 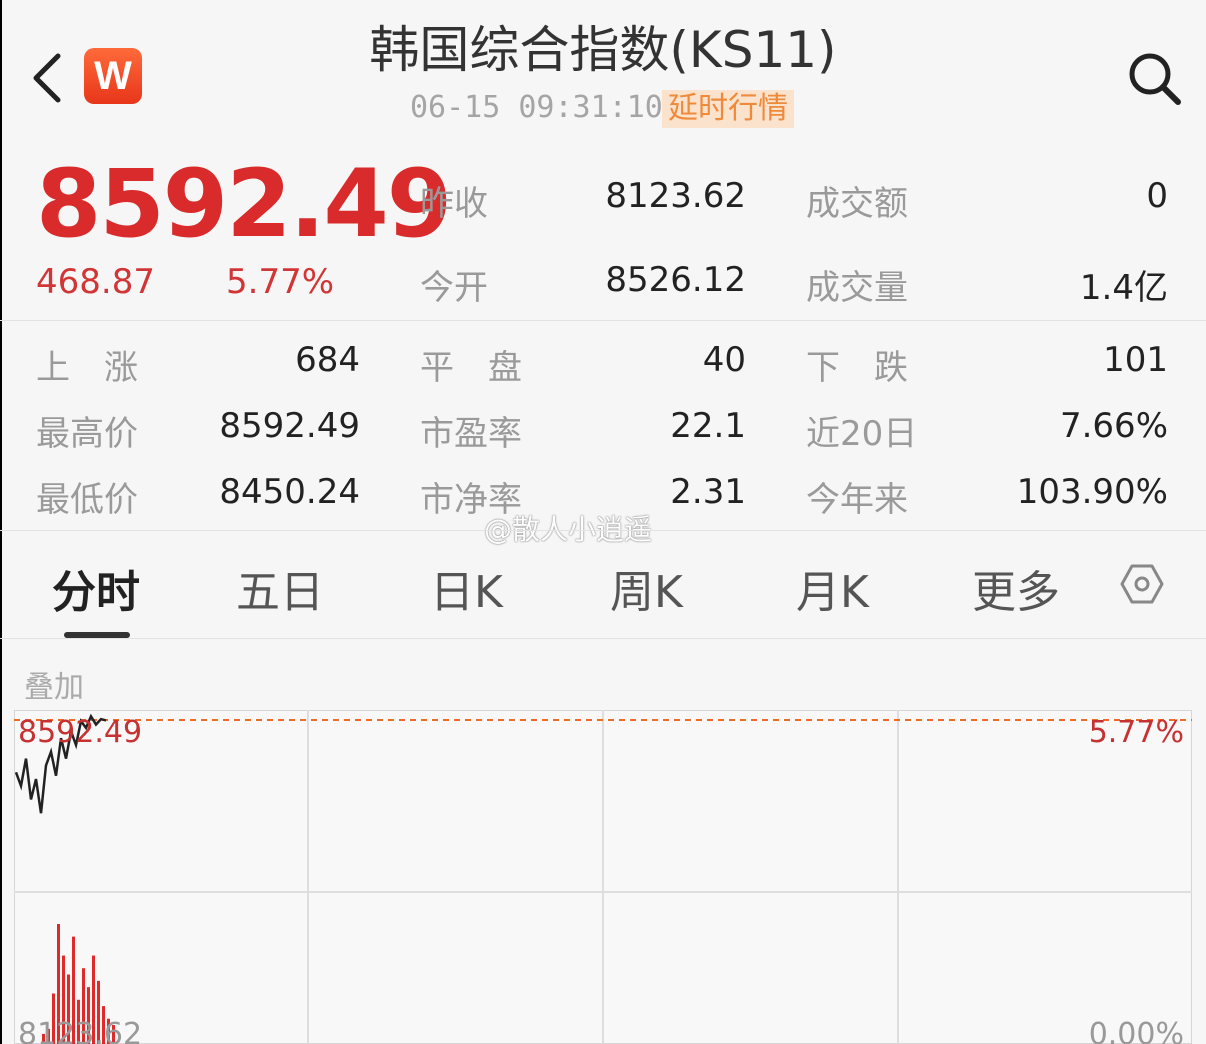 What do you see at coordinates (1157, 196) in the screenshot?
I see `turnover-value: 0` at bounding box center [1157, 196].